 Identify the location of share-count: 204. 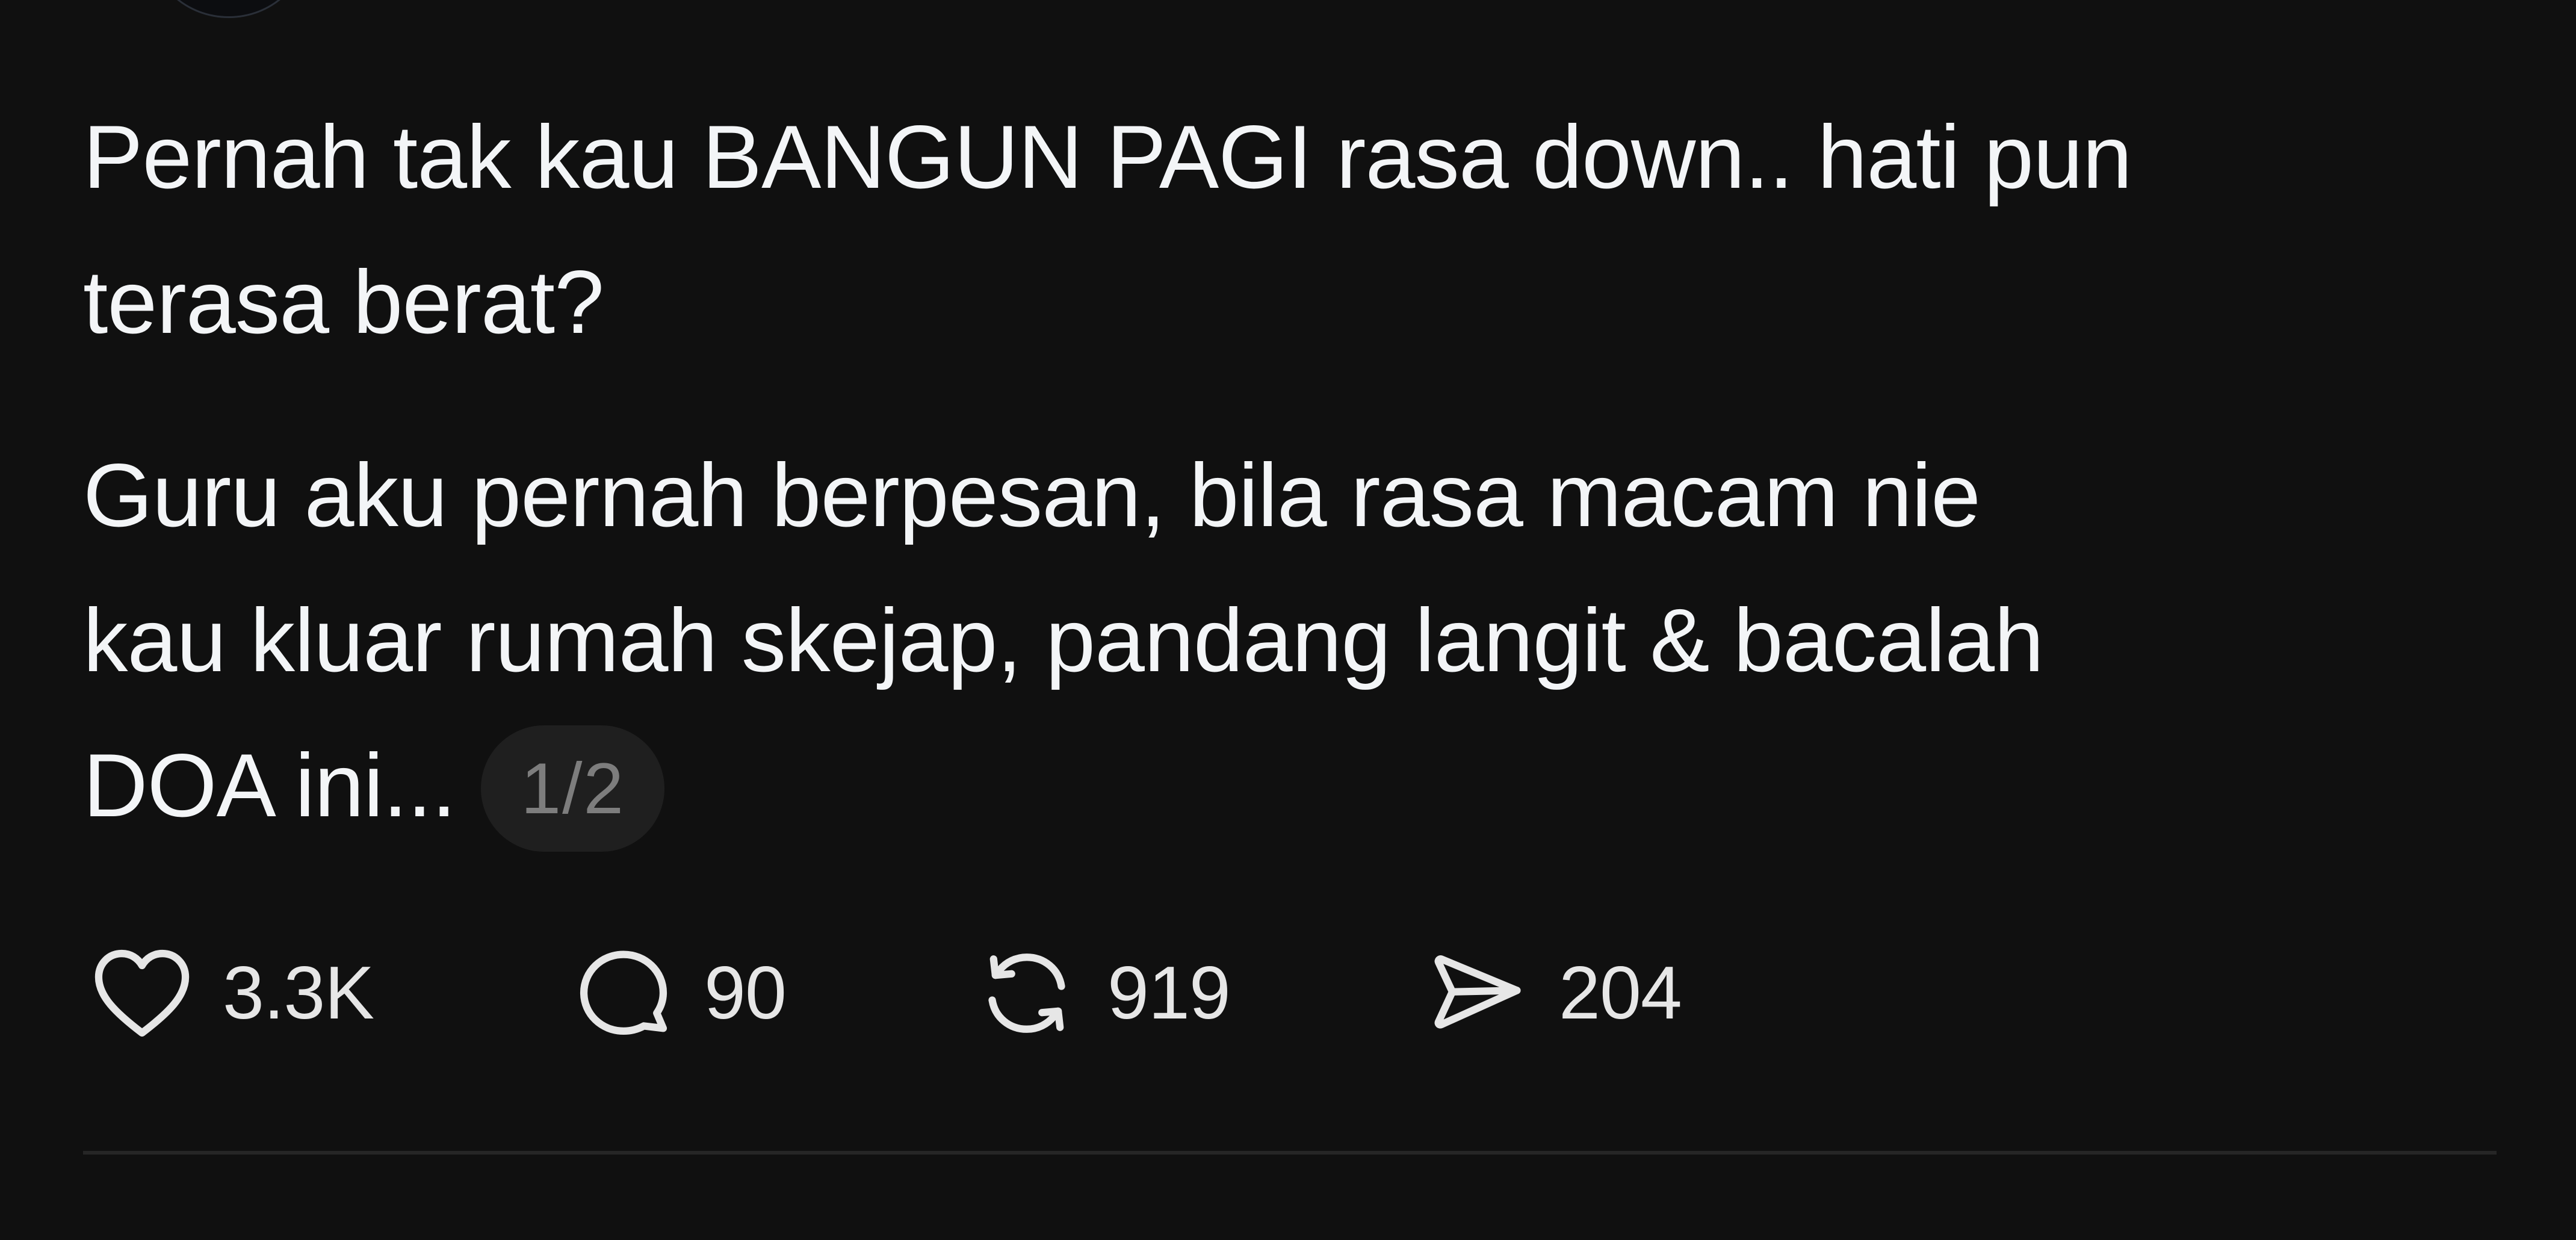
(1620, 993).